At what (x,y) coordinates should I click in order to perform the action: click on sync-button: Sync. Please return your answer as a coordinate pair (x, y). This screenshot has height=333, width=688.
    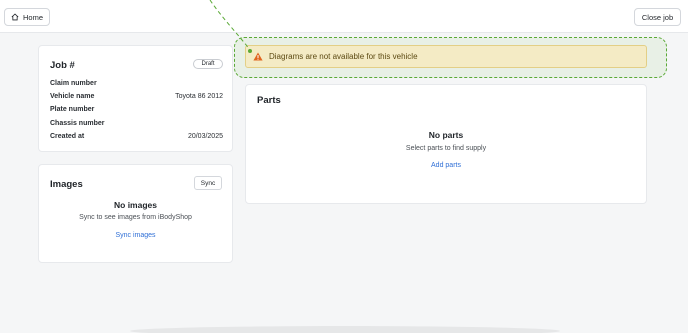
    Looking at the image, I should click on (208, 183).